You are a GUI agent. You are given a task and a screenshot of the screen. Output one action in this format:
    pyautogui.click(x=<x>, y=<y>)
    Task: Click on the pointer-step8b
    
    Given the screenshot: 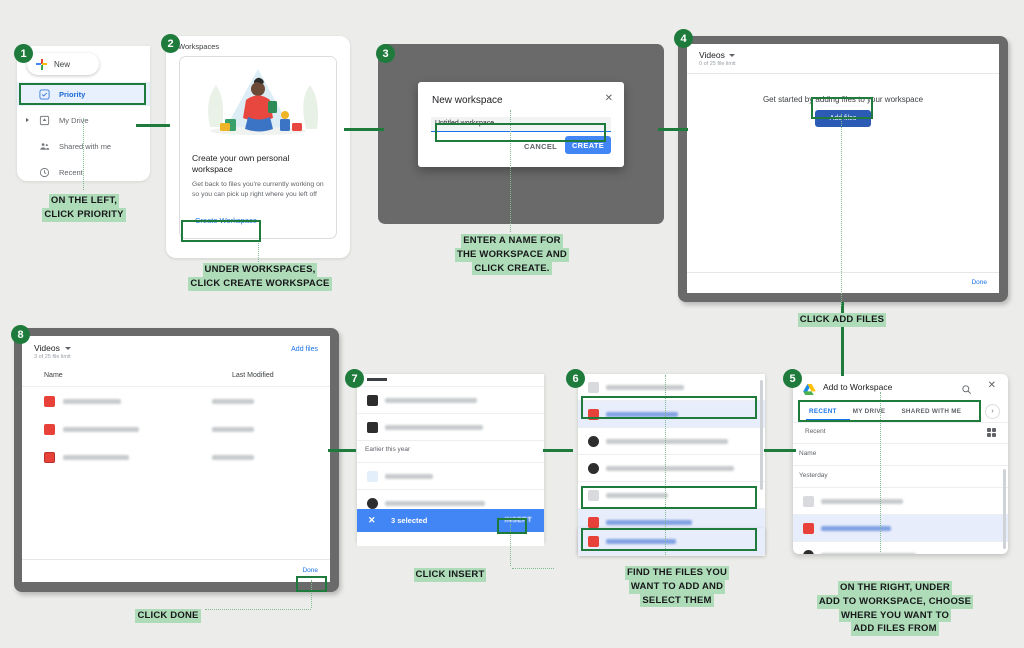 What is the action you would take?
    pyautogui.click(x=258, y=609)
    